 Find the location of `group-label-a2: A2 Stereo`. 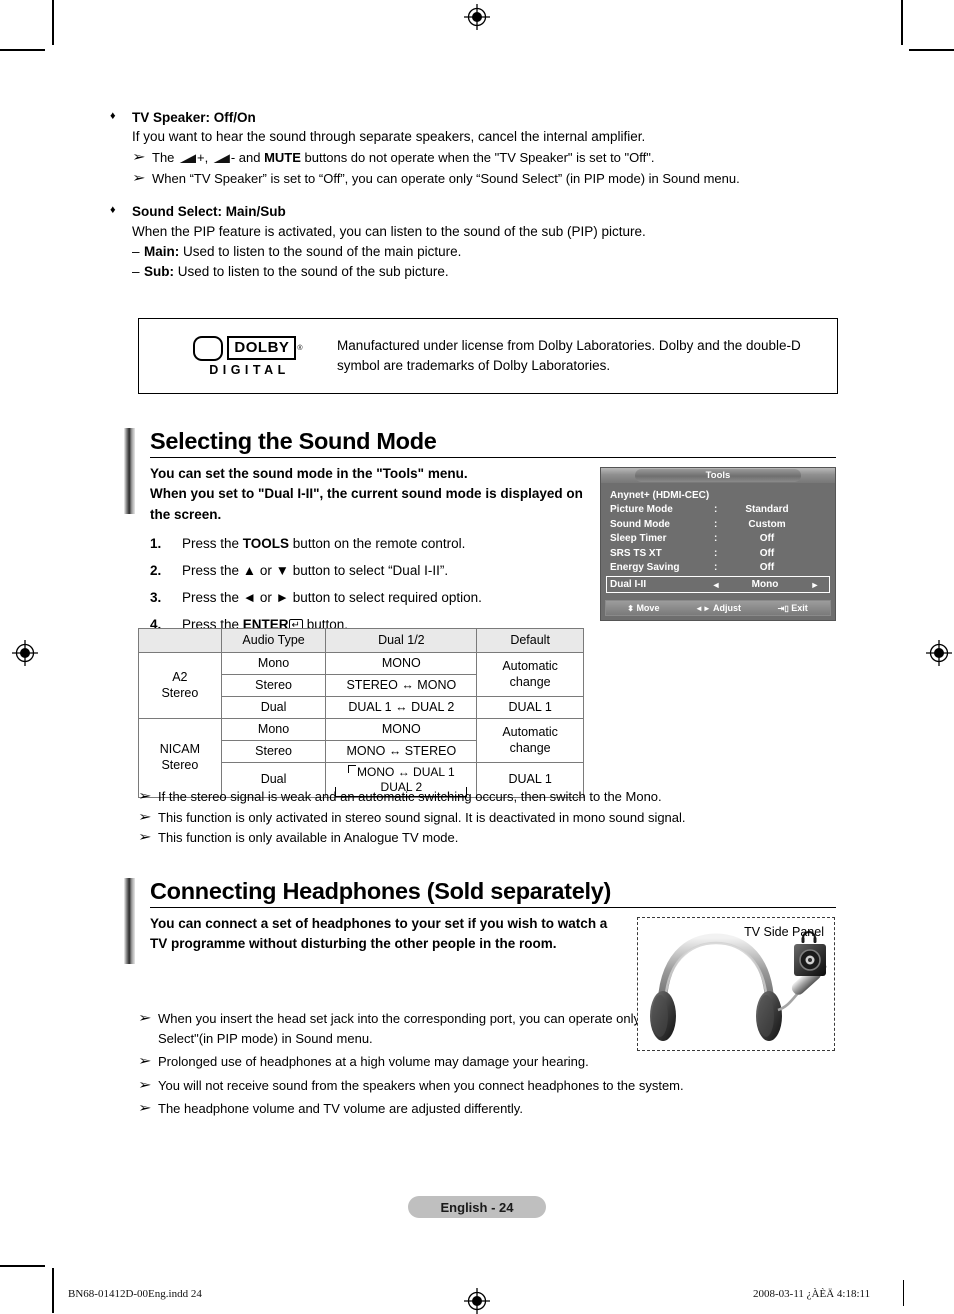

group-label-a2: A2 Stereo is located at coordinates (180, 685).